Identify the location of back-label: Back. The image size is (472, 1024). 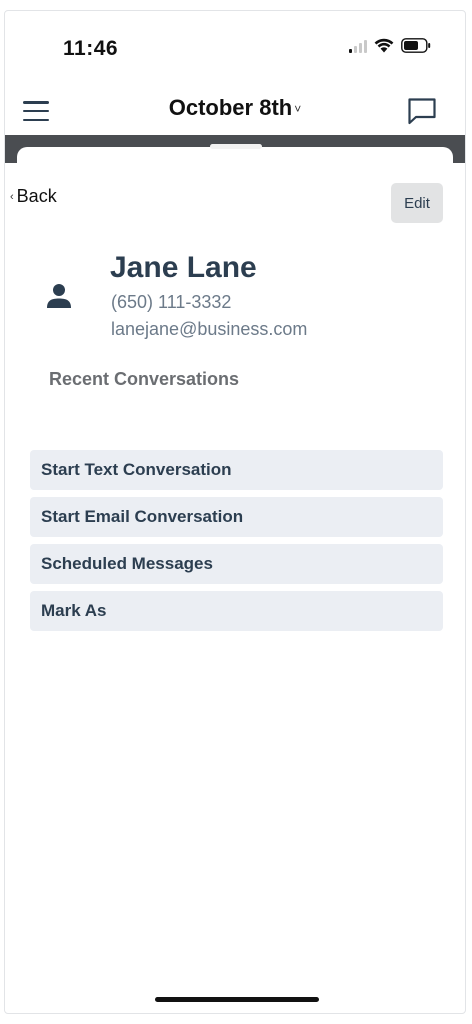
(36, 196).